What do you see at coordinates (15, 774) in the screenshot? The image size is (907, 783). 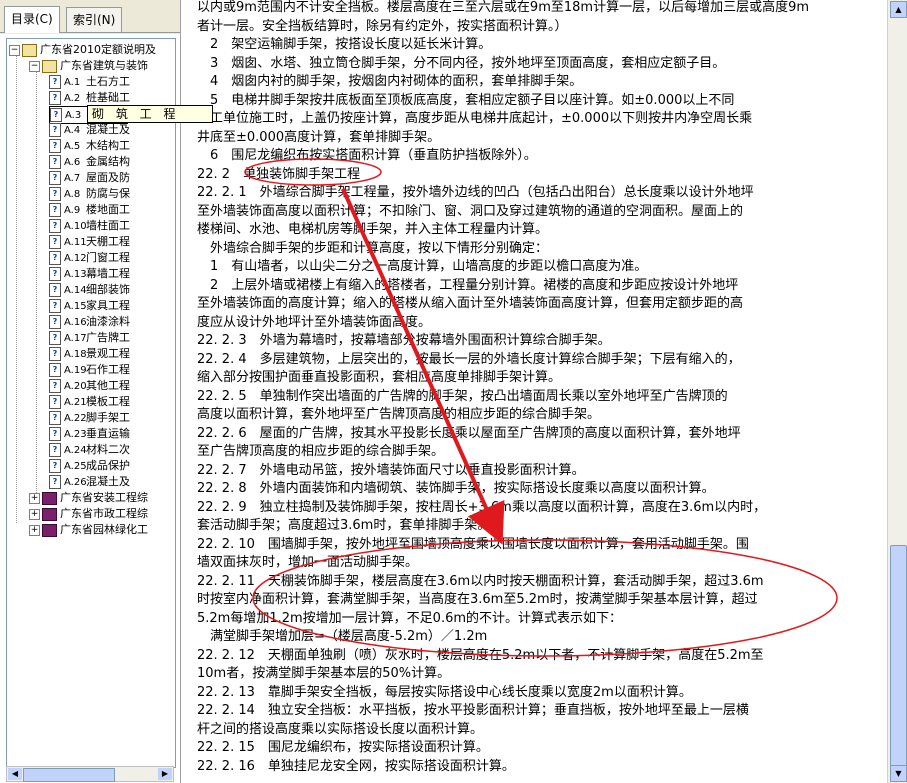 I see `scroll-left-arrow-icon: ◀` at bounding box center [15, 774].